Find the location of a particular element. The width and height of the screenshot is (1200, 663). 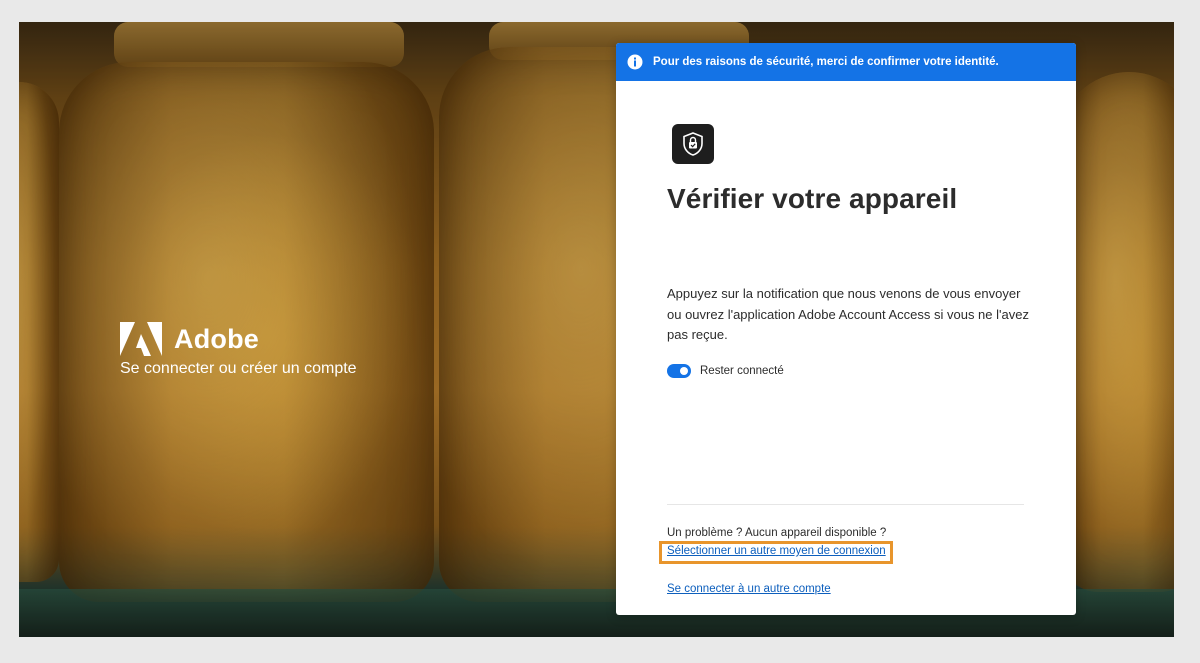

toggle-knob is located at coordinates (684, 371).